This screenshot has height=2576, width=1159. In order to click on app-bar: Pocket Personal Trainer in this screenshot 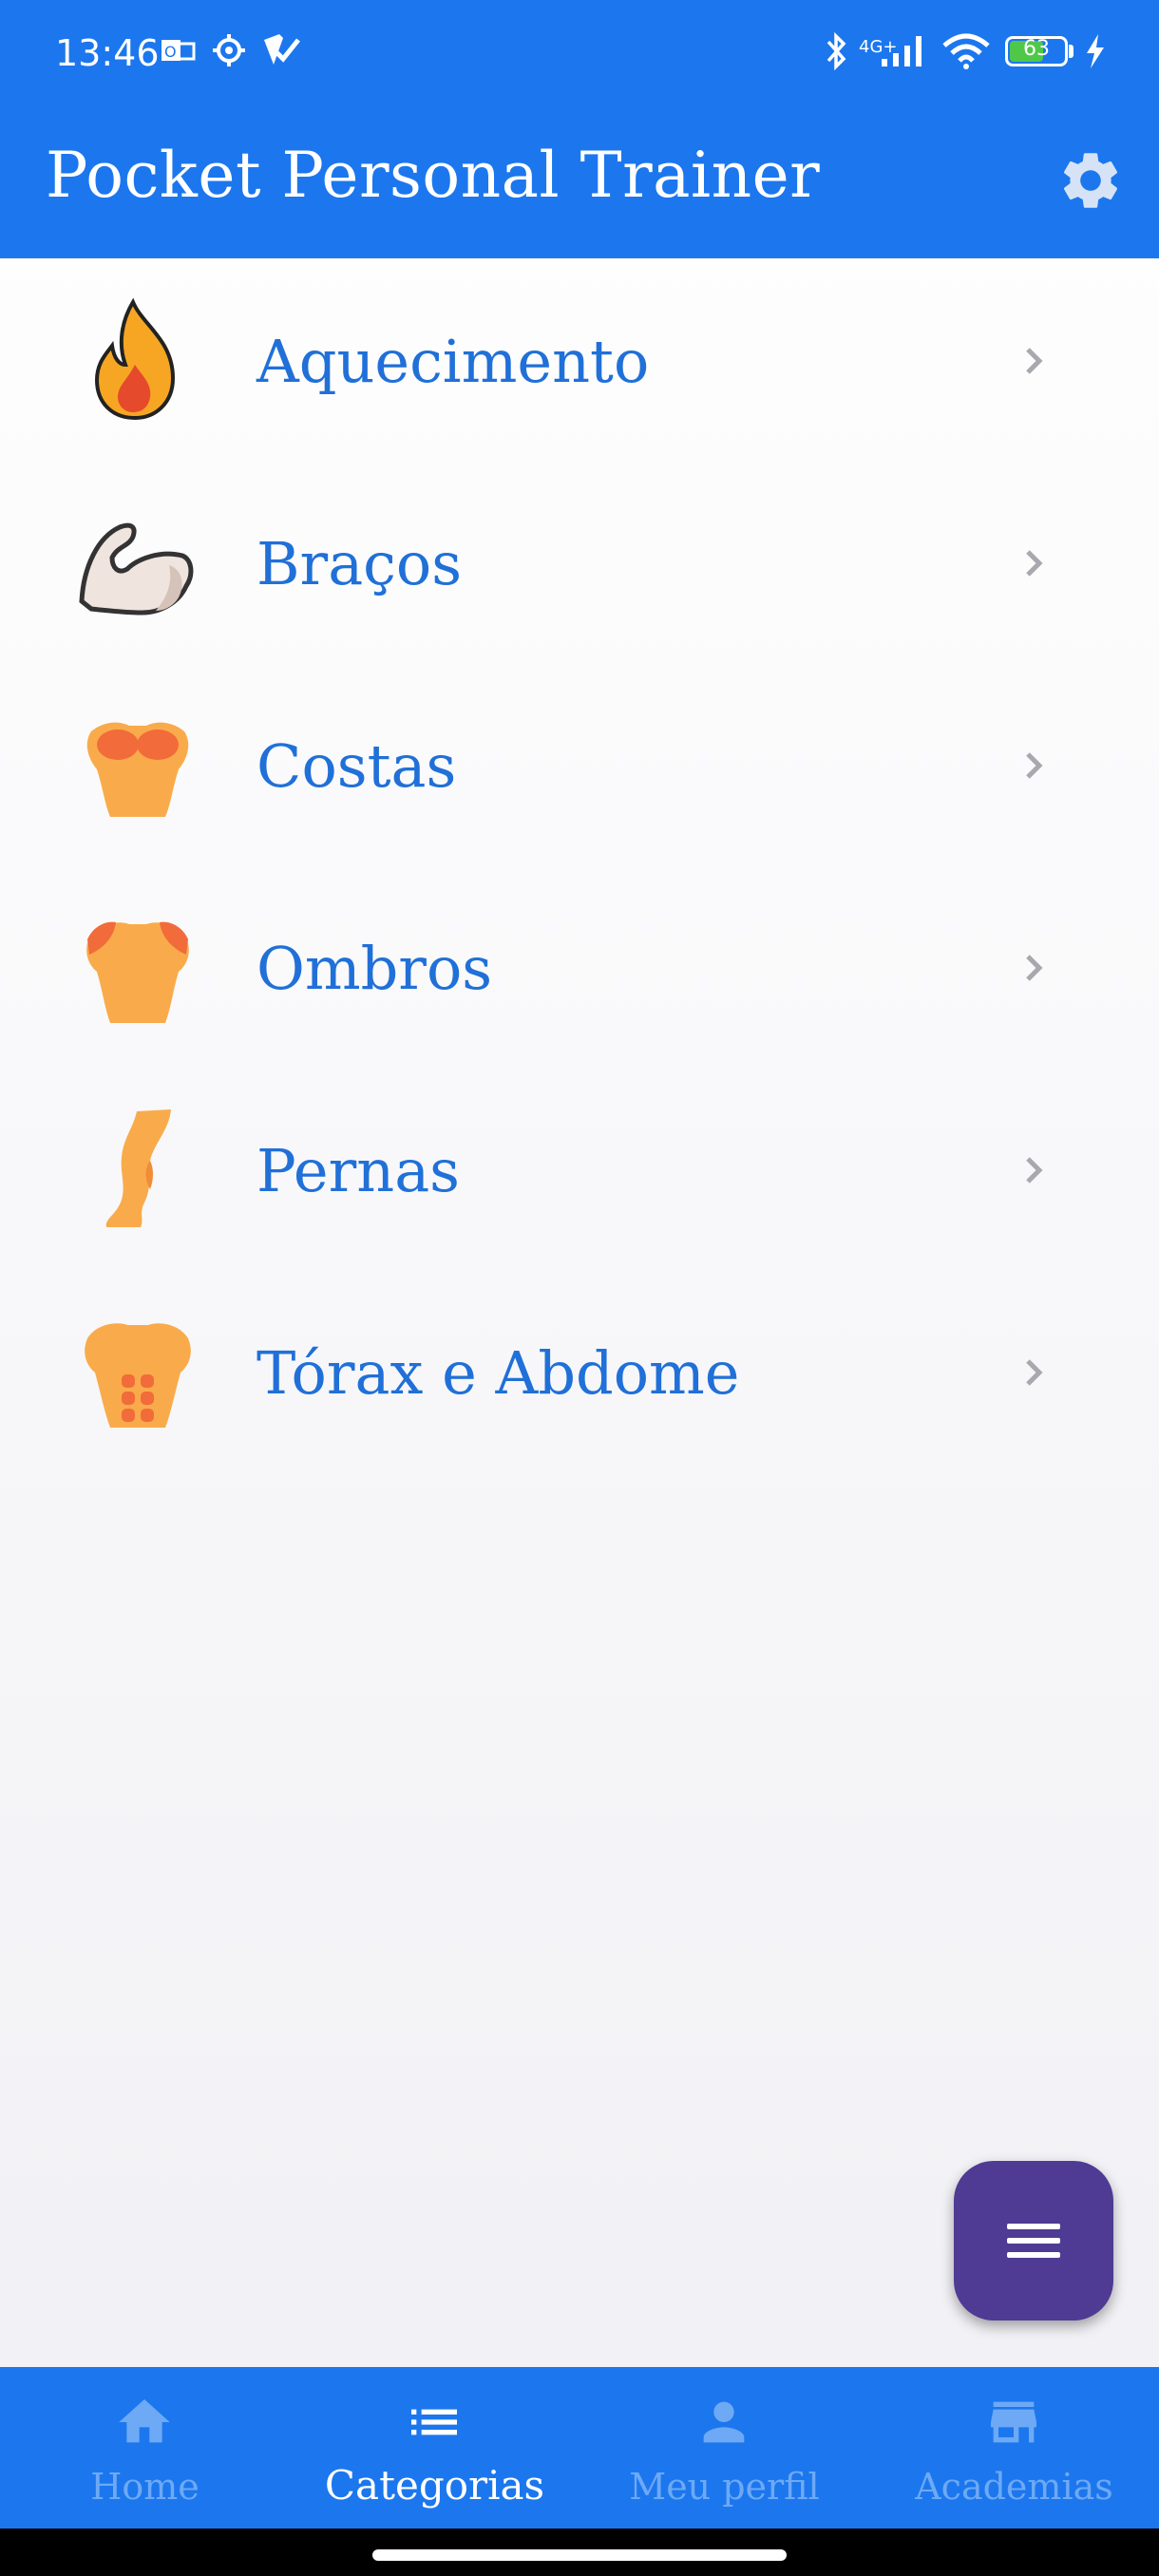, I will do `click(579, 181)`.